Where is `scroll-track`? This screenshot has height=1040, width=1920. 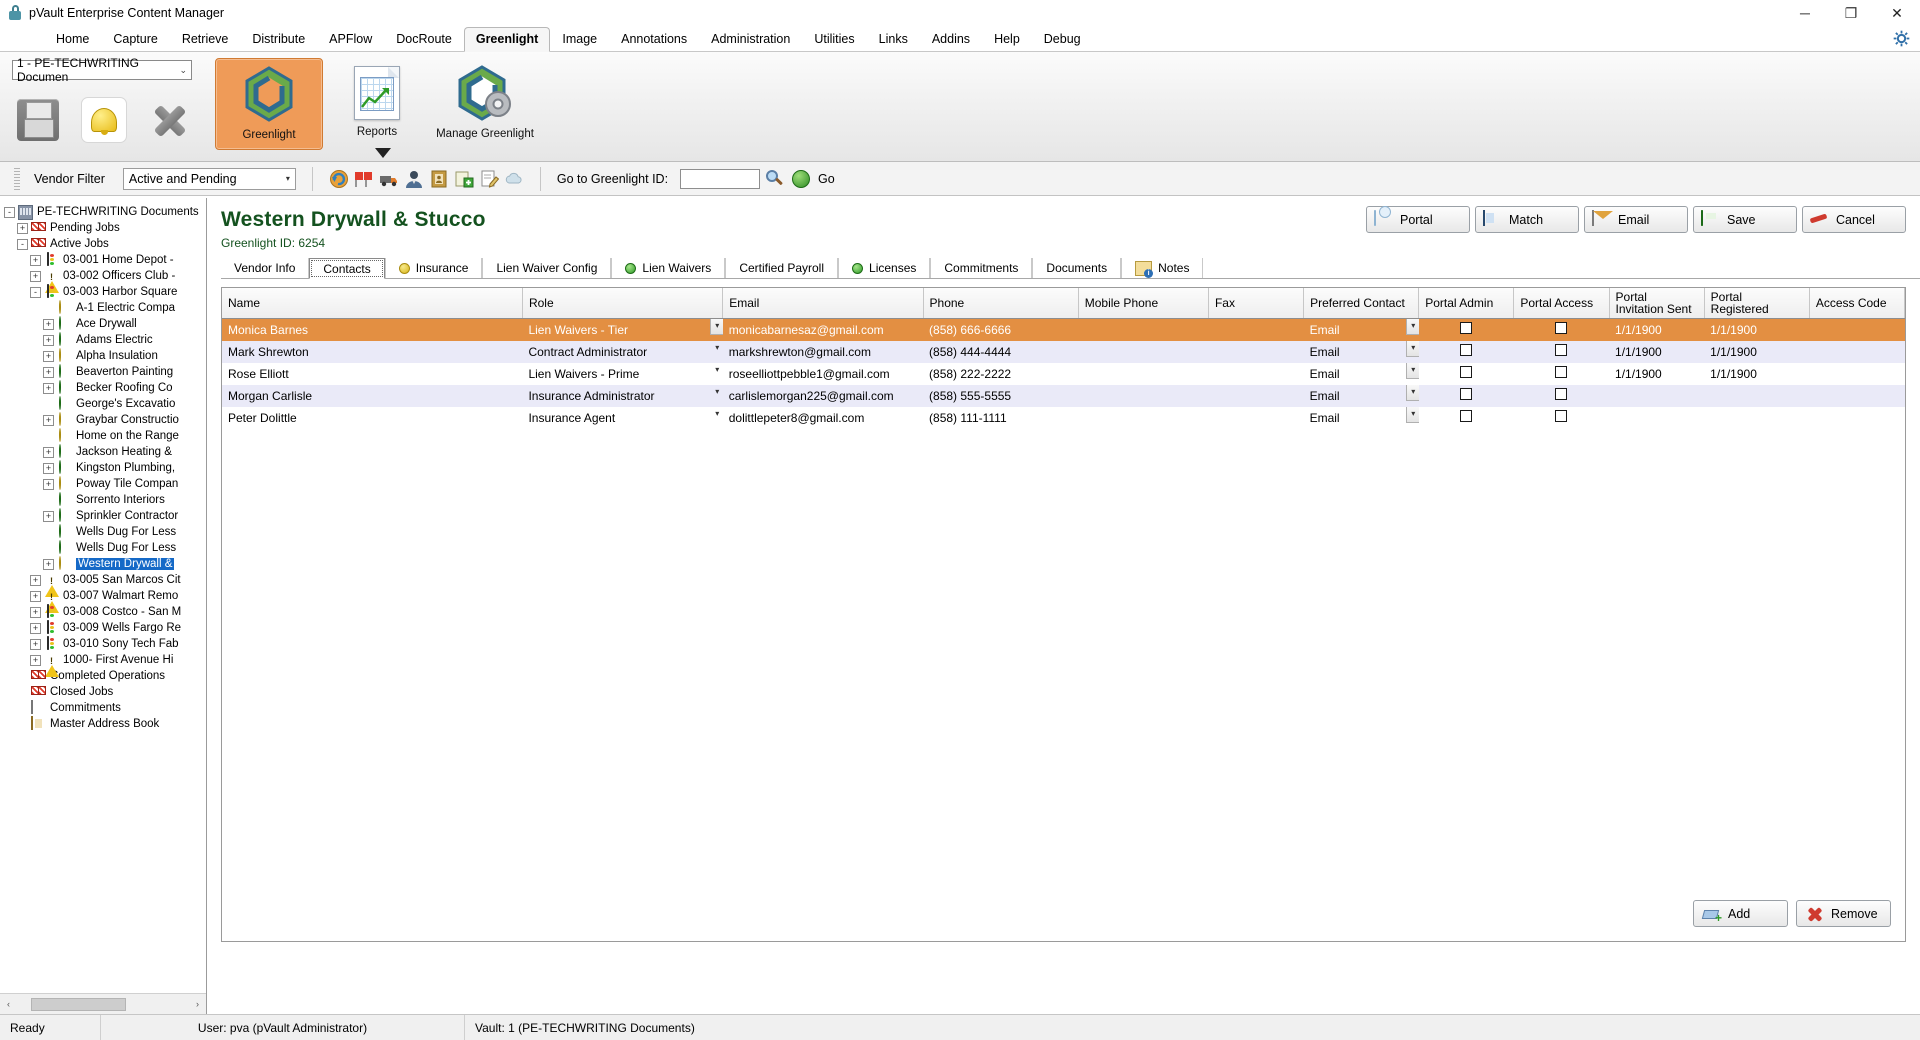
scroll-track is located at coordinates (103, 1004).